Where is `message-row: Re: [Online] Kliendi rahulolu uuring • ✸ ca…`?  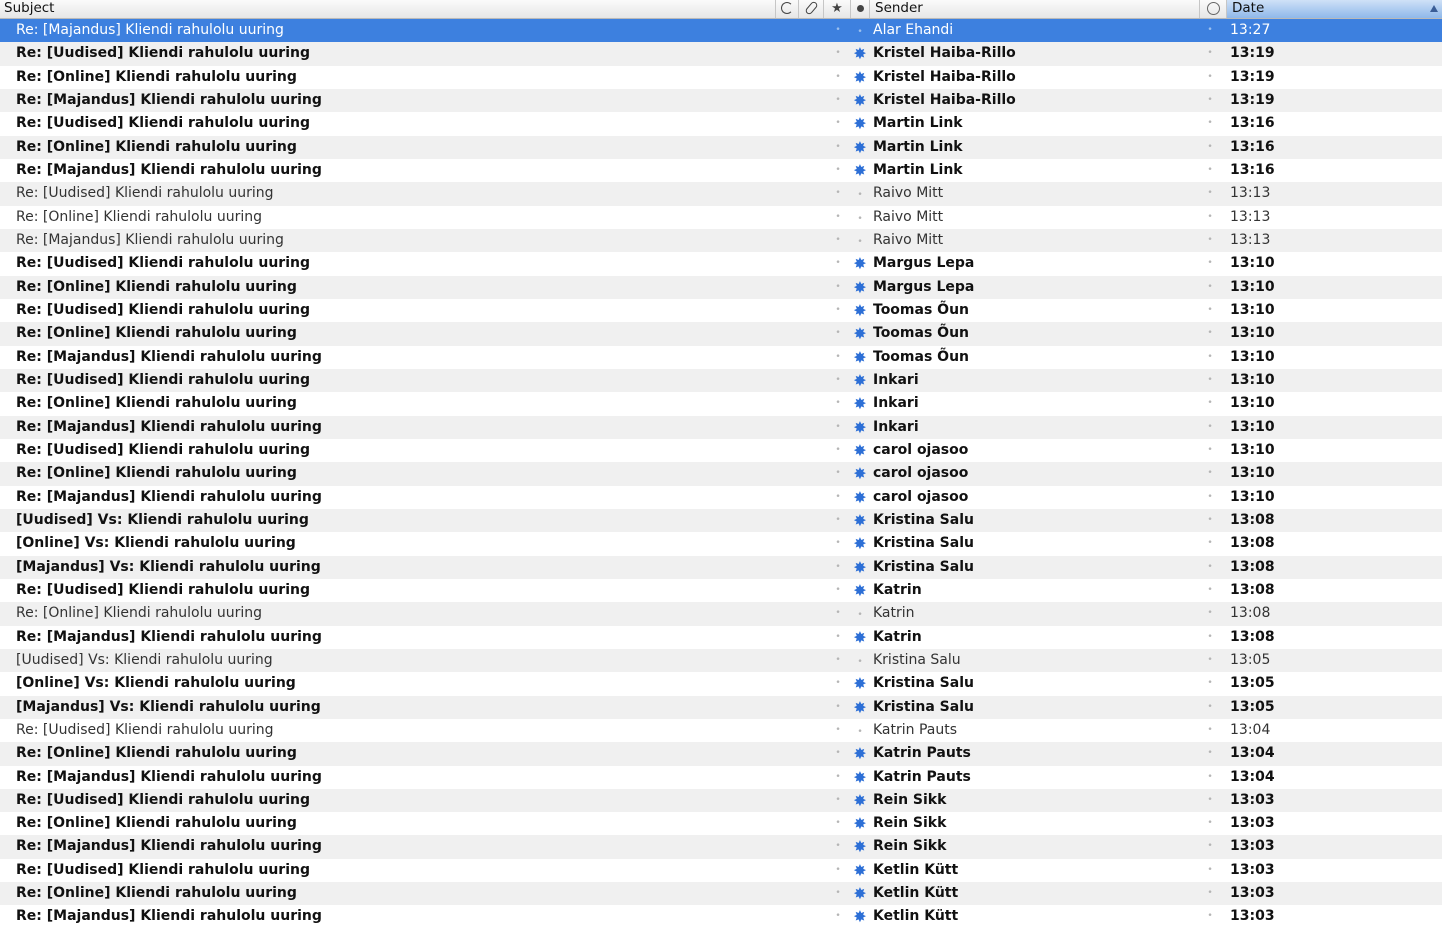
message-row: Re: [Online] Kliendi rahulolu uuring • ✸ ca… is located at coordinates (721, 474).